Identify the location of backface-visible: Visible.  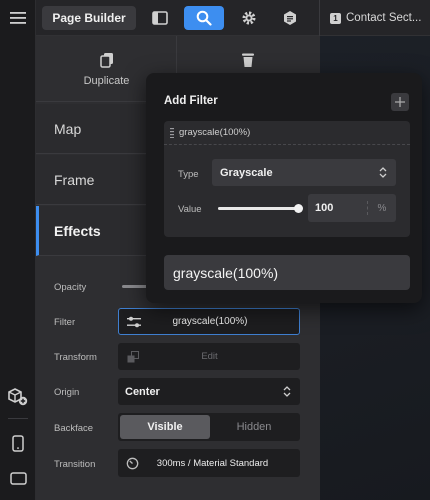
(165, 427).